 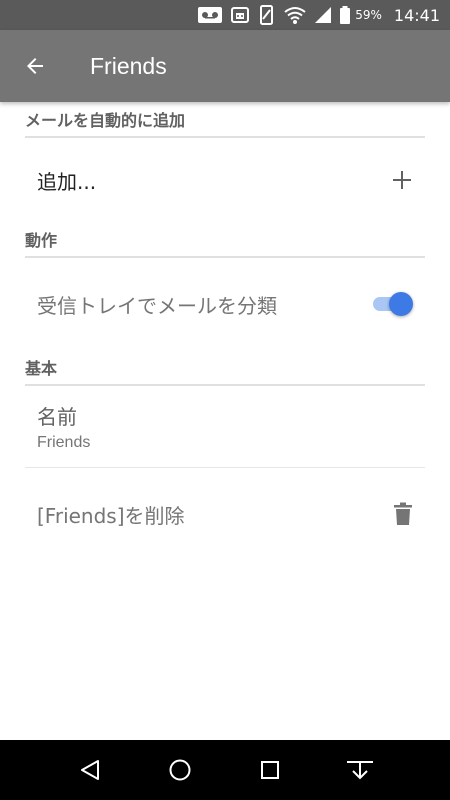 What do you see at coordinates (368, 15) in the screenshot?
I see `battery-percent: 59%` at bounding box center [368, 15].